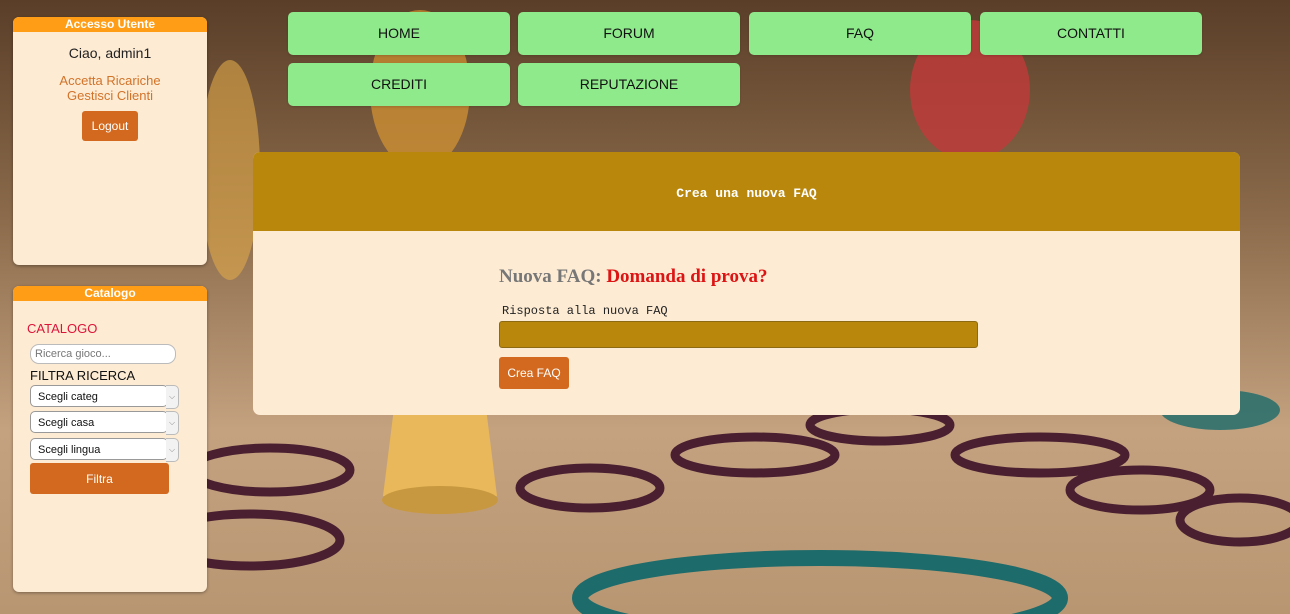  I want to click on faq-title: Nuova FAQ: Domanda di prova?, so click(633, 277).